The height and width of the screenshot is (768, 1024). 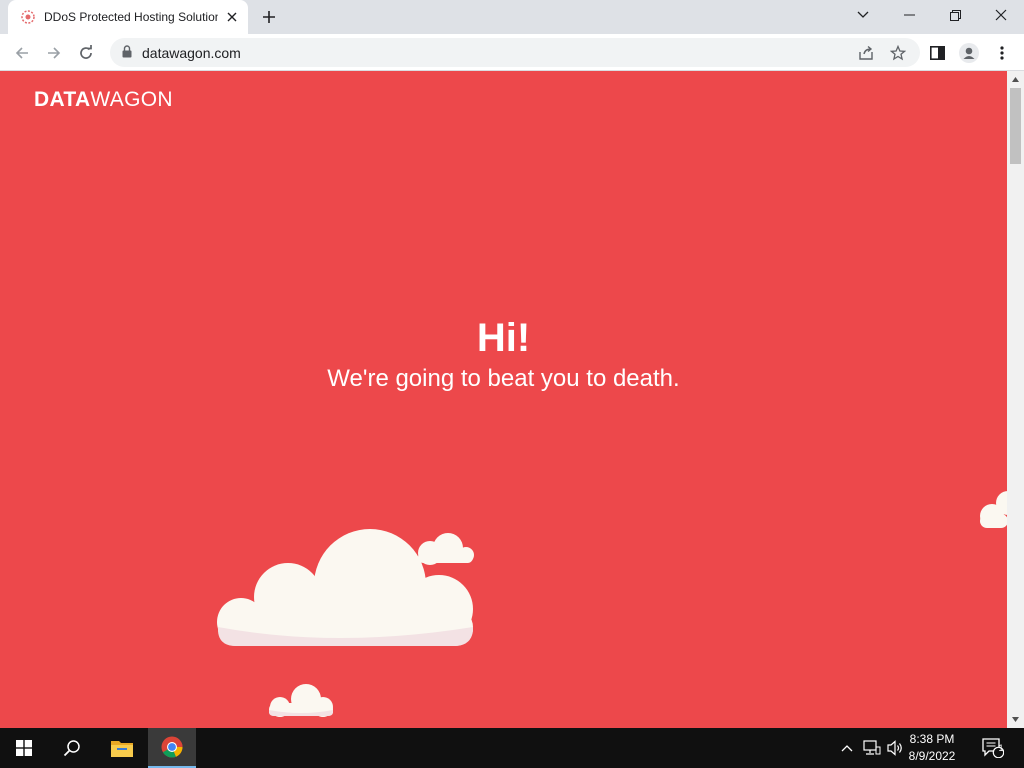 What do you see at coordinates (62, 99) in the screenshot?
I see `logo-bold-text: DATA` at bounding box center [62, 99].